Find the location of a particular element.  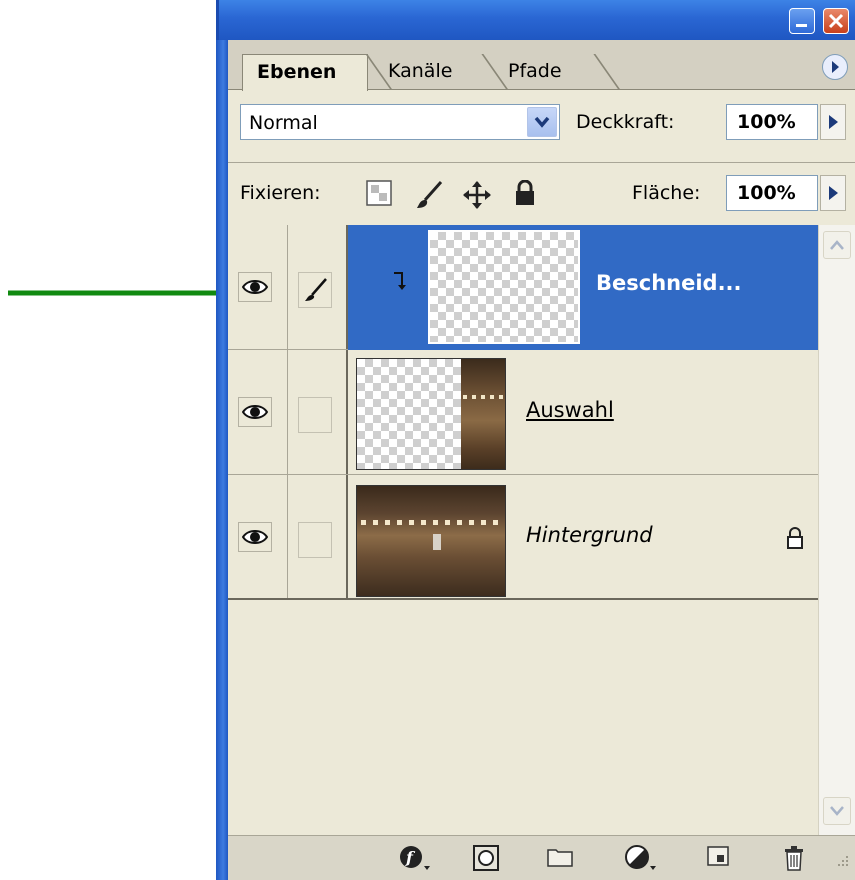

tab-bar: Ebenen Kanäle Pfade is located at coordinates (541, 65).